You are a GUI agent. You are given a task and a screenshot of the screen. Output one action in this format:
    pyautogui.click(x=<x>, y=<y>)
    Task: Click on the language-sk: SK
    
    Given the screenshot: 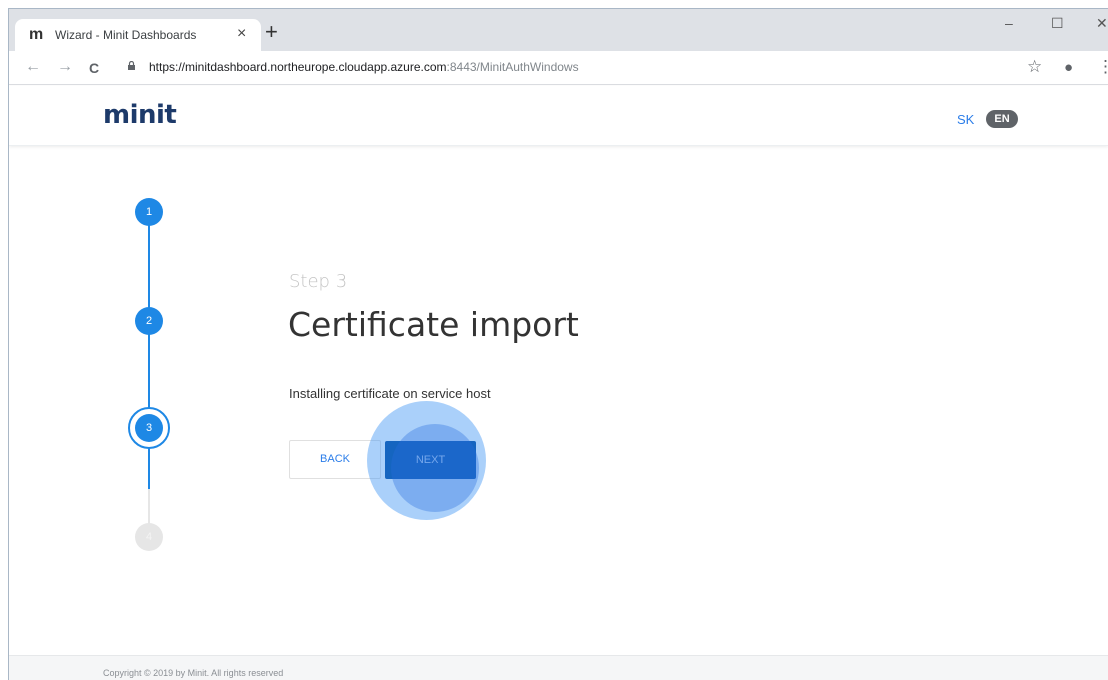 What is the action you would take?
    pyautogui.click(x=965, y=119)
    